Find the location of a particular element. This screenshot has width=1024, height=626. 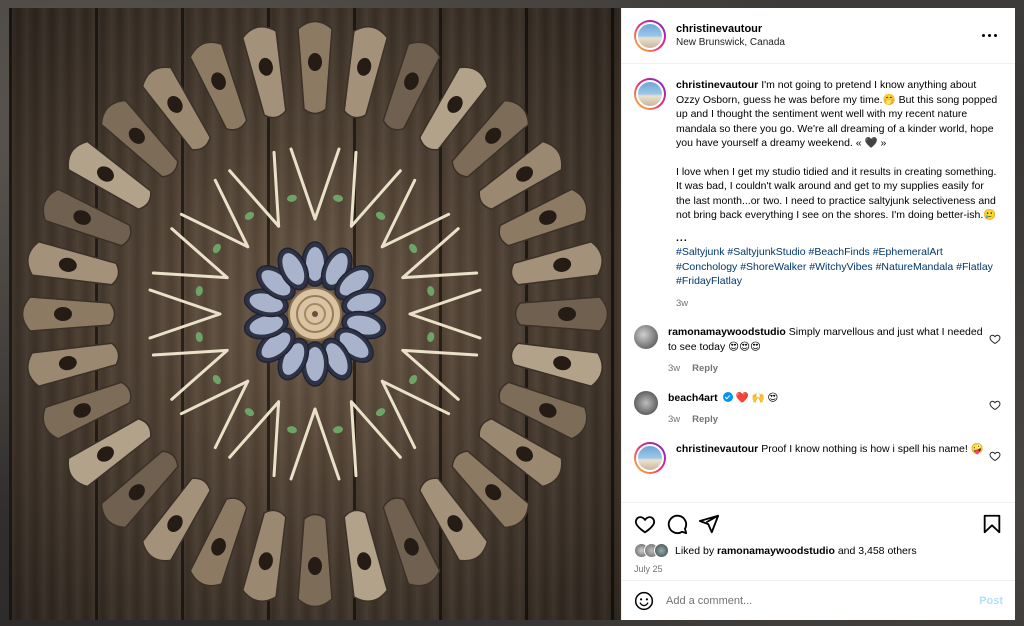

caption-time: 3w is located at coordinates (682, 303).